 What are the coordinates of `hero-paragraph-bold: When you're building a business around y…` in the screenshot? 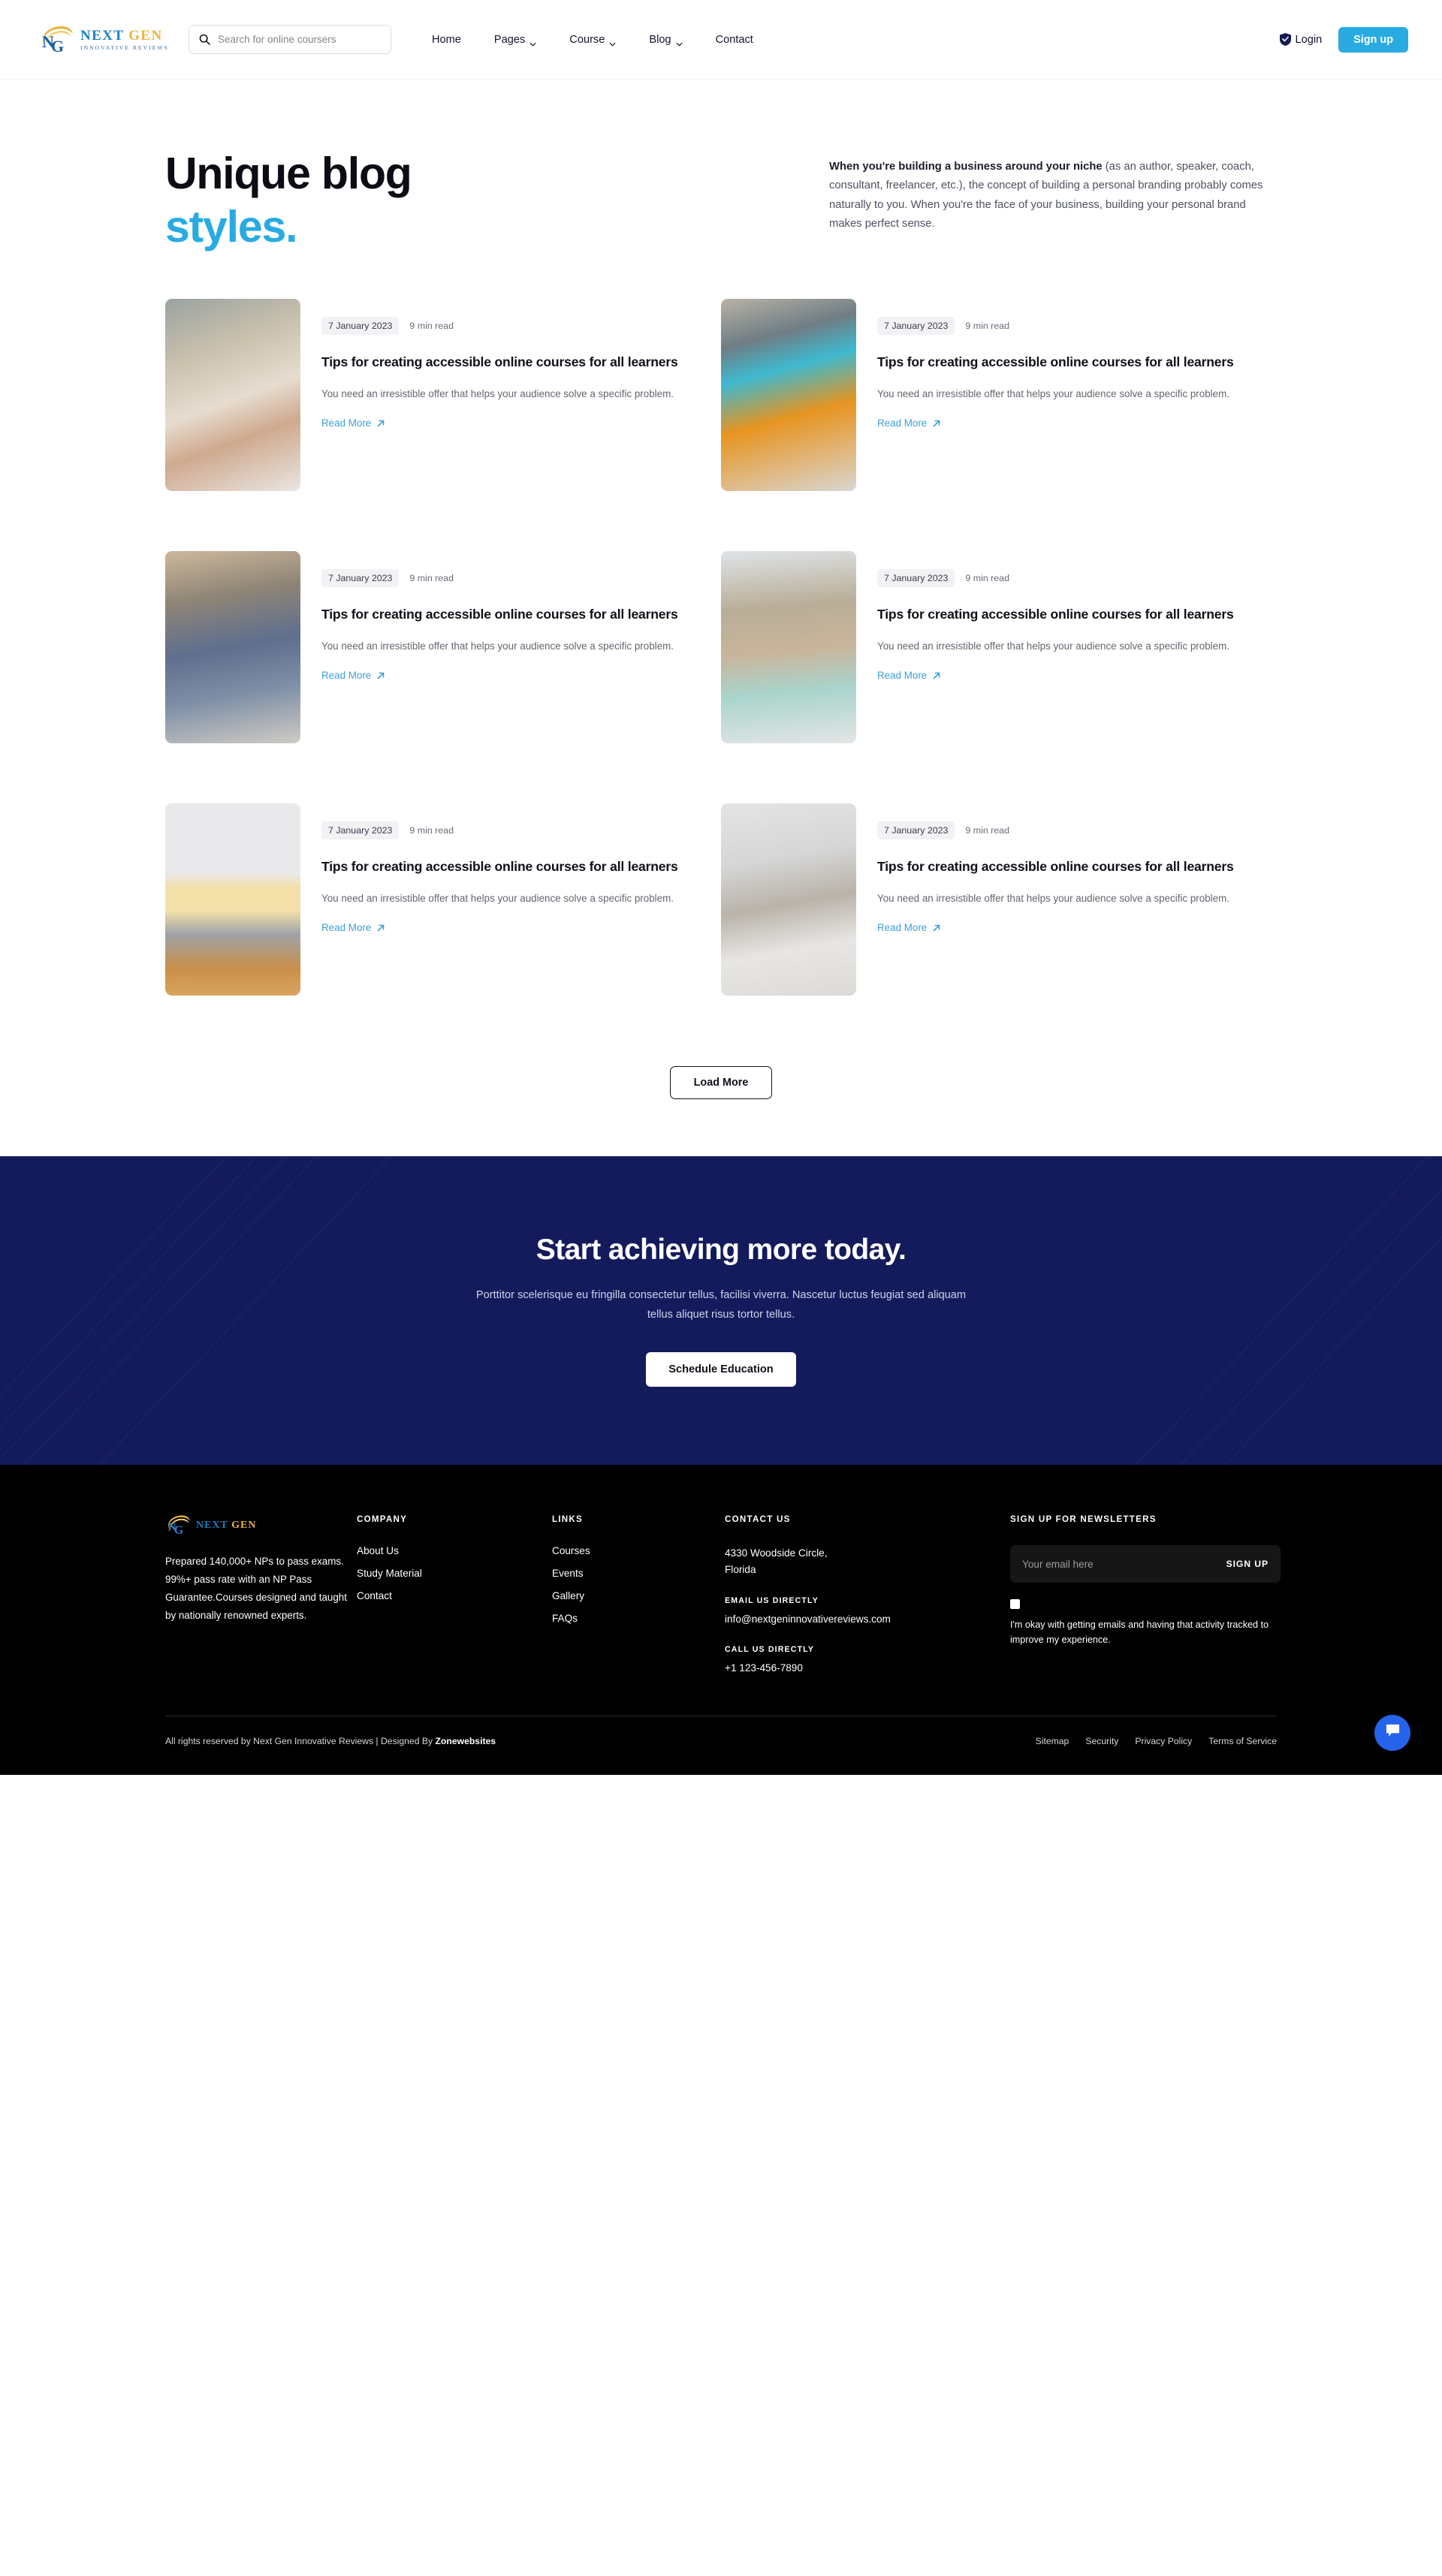 It's located at (966, 167).